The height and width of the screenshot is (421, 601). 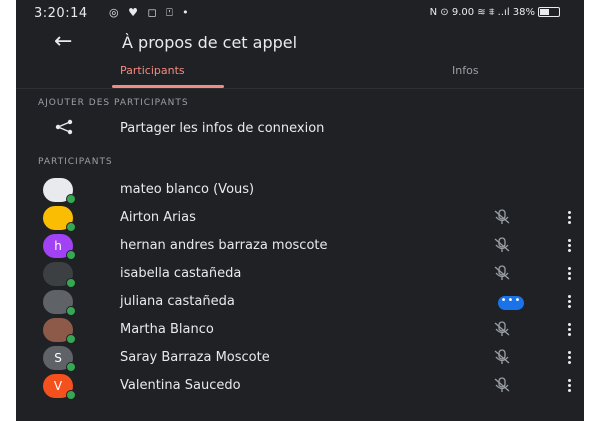 What do you see at coordinates (167, 329) in the screenshot?
I see `participant-name: Martha Blanco` at bounding box center [167, 329].